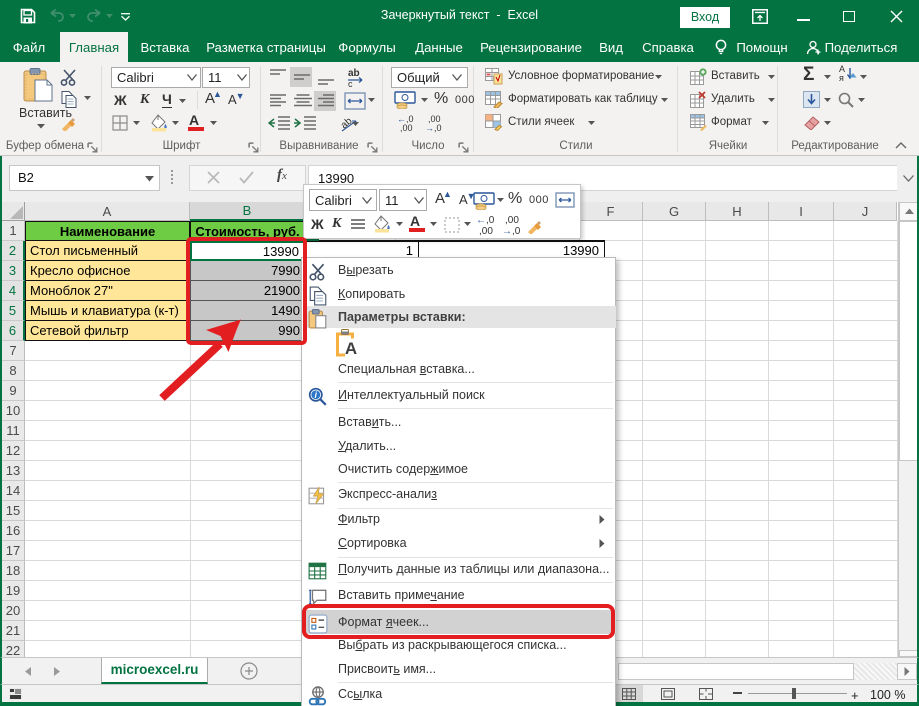 Image resolution: width=919 pixels, height=706 pixels. I want to click on svg-text: ab, so click(354, 73).